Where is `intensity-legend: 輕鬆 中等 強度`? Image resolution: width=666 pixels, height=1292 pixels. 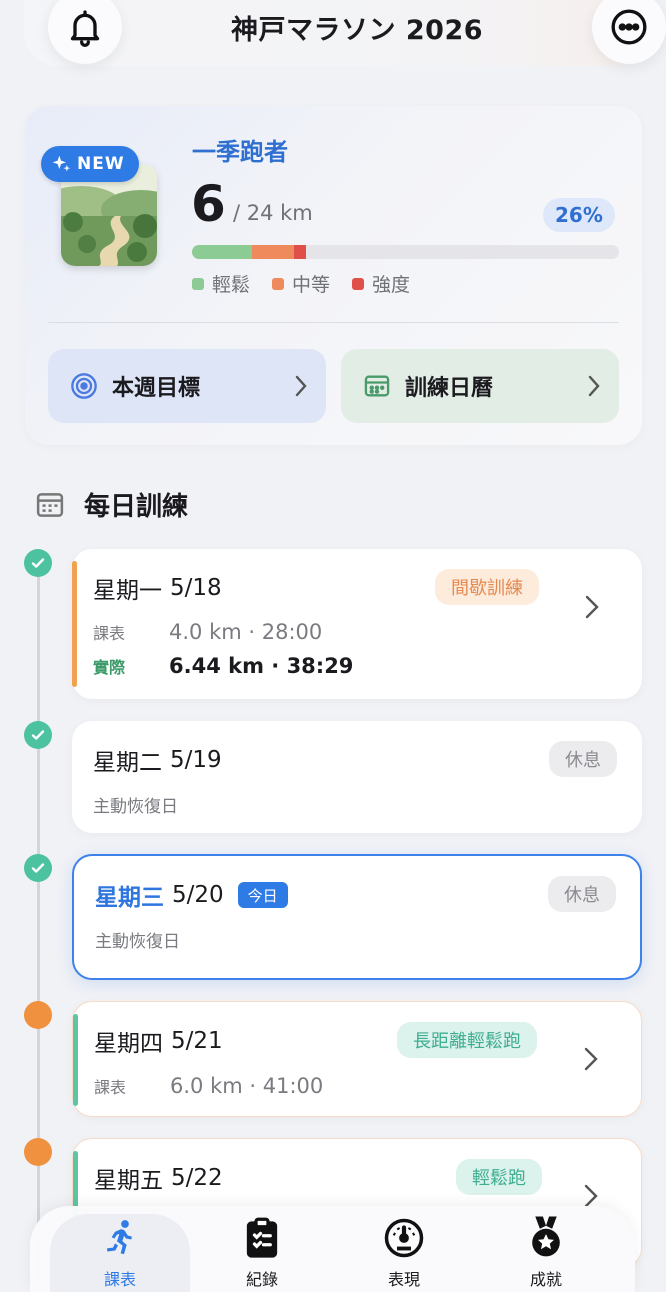
intensity-legend: 輕鬆 中等 強度 is located at coordinates (301, 283).